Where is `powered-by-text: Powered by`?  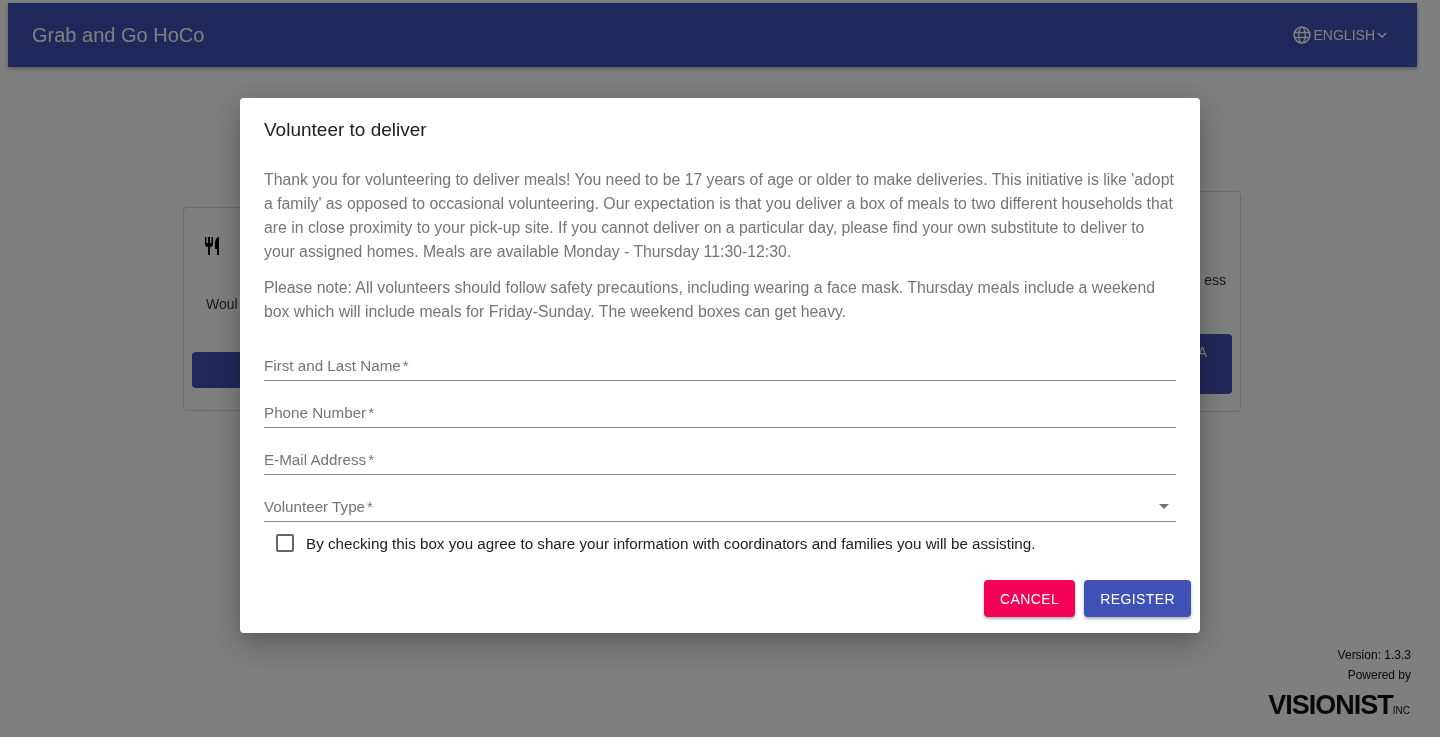
powered-by-text: Powered by is located at coordinates (1379, 675).